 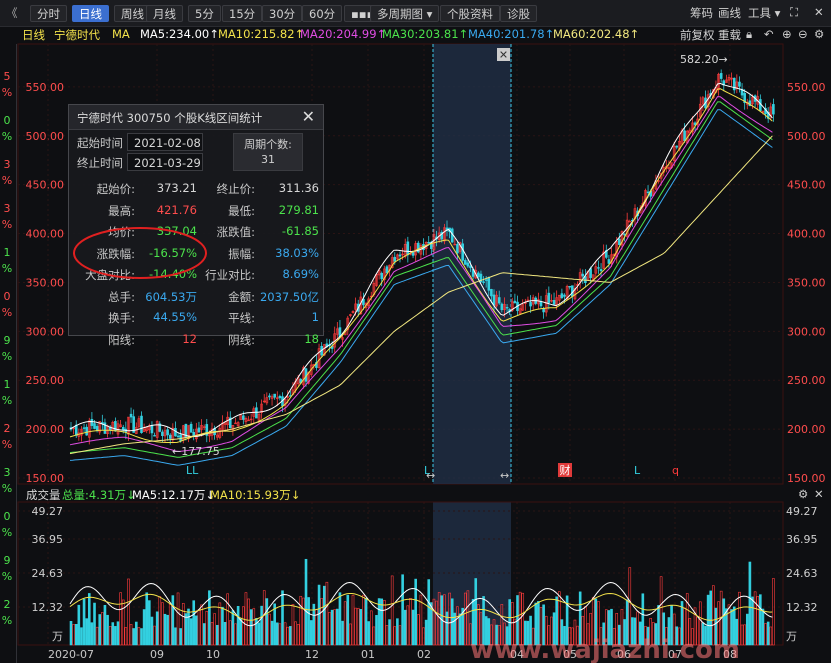 I want to click on volume-close-icon: ✕, so click(x=819, y=494).